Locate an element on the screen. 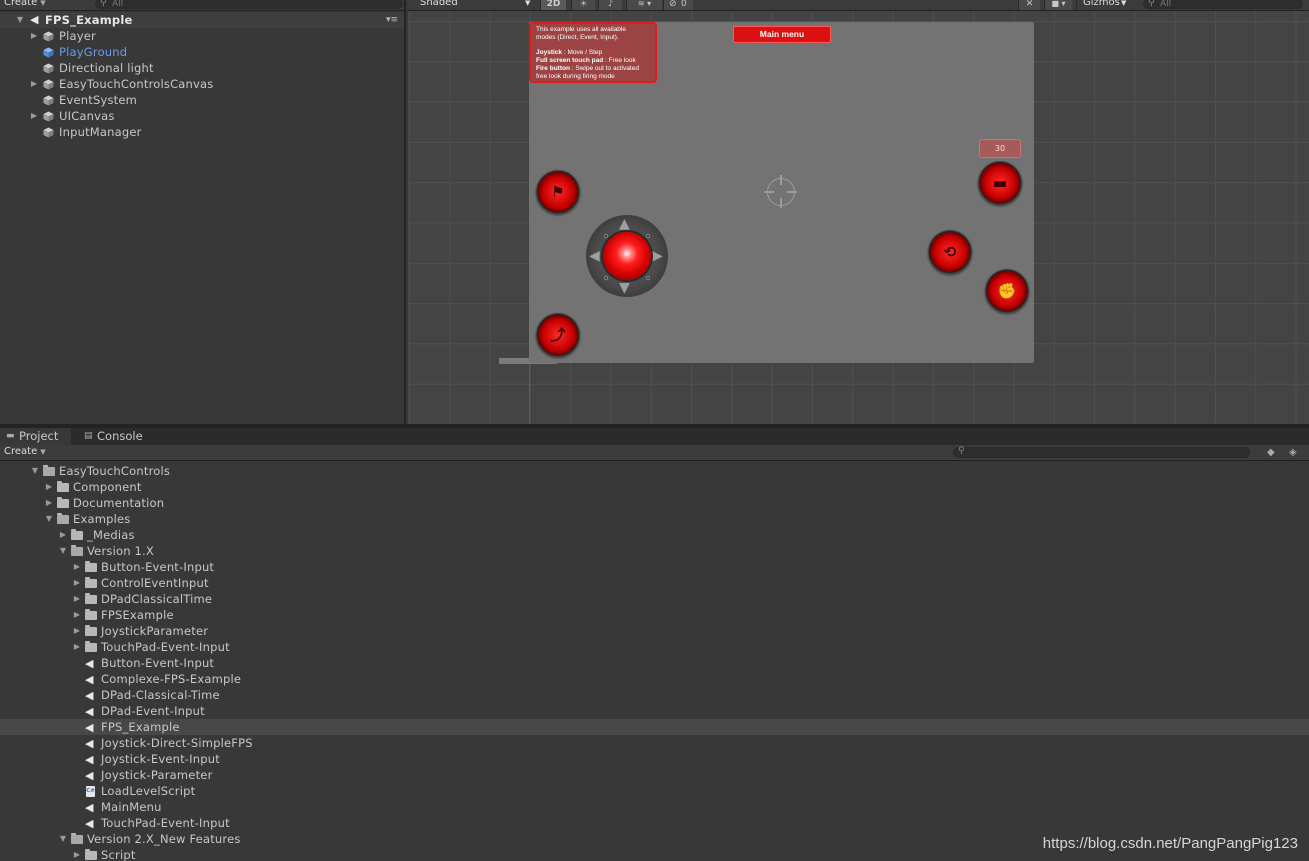 This screenshot has height=861, width=1309. effects-dropdown-button: ≋ ▾ is located at coordinates (644, 5).